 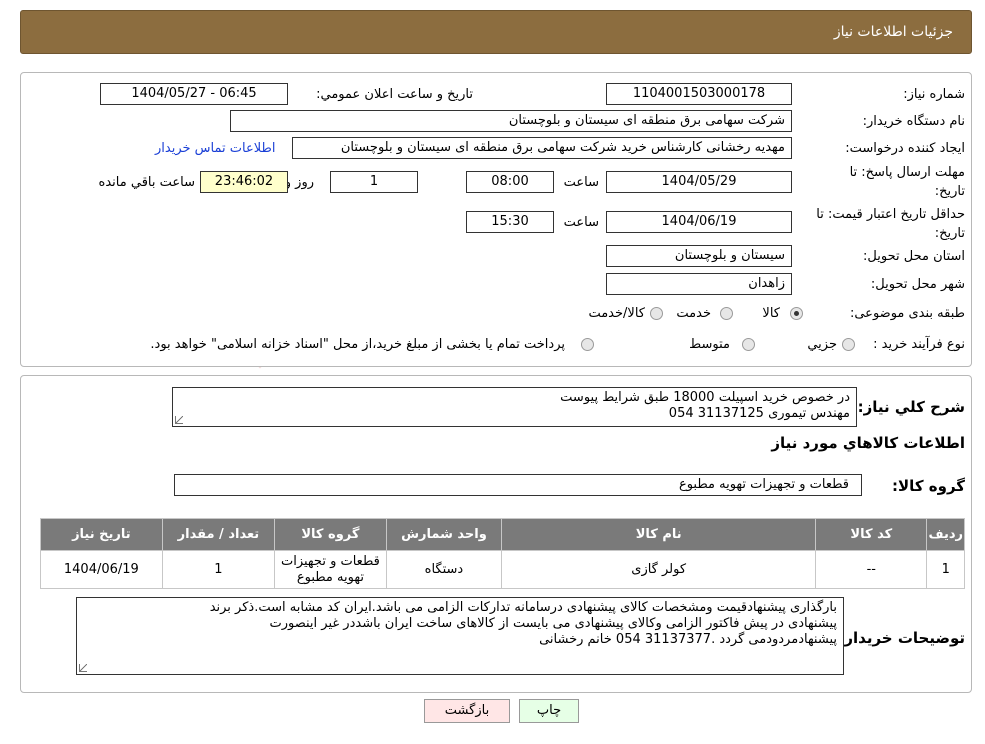 I want to click on cell-qty: 1, so click(x=218, y=569).